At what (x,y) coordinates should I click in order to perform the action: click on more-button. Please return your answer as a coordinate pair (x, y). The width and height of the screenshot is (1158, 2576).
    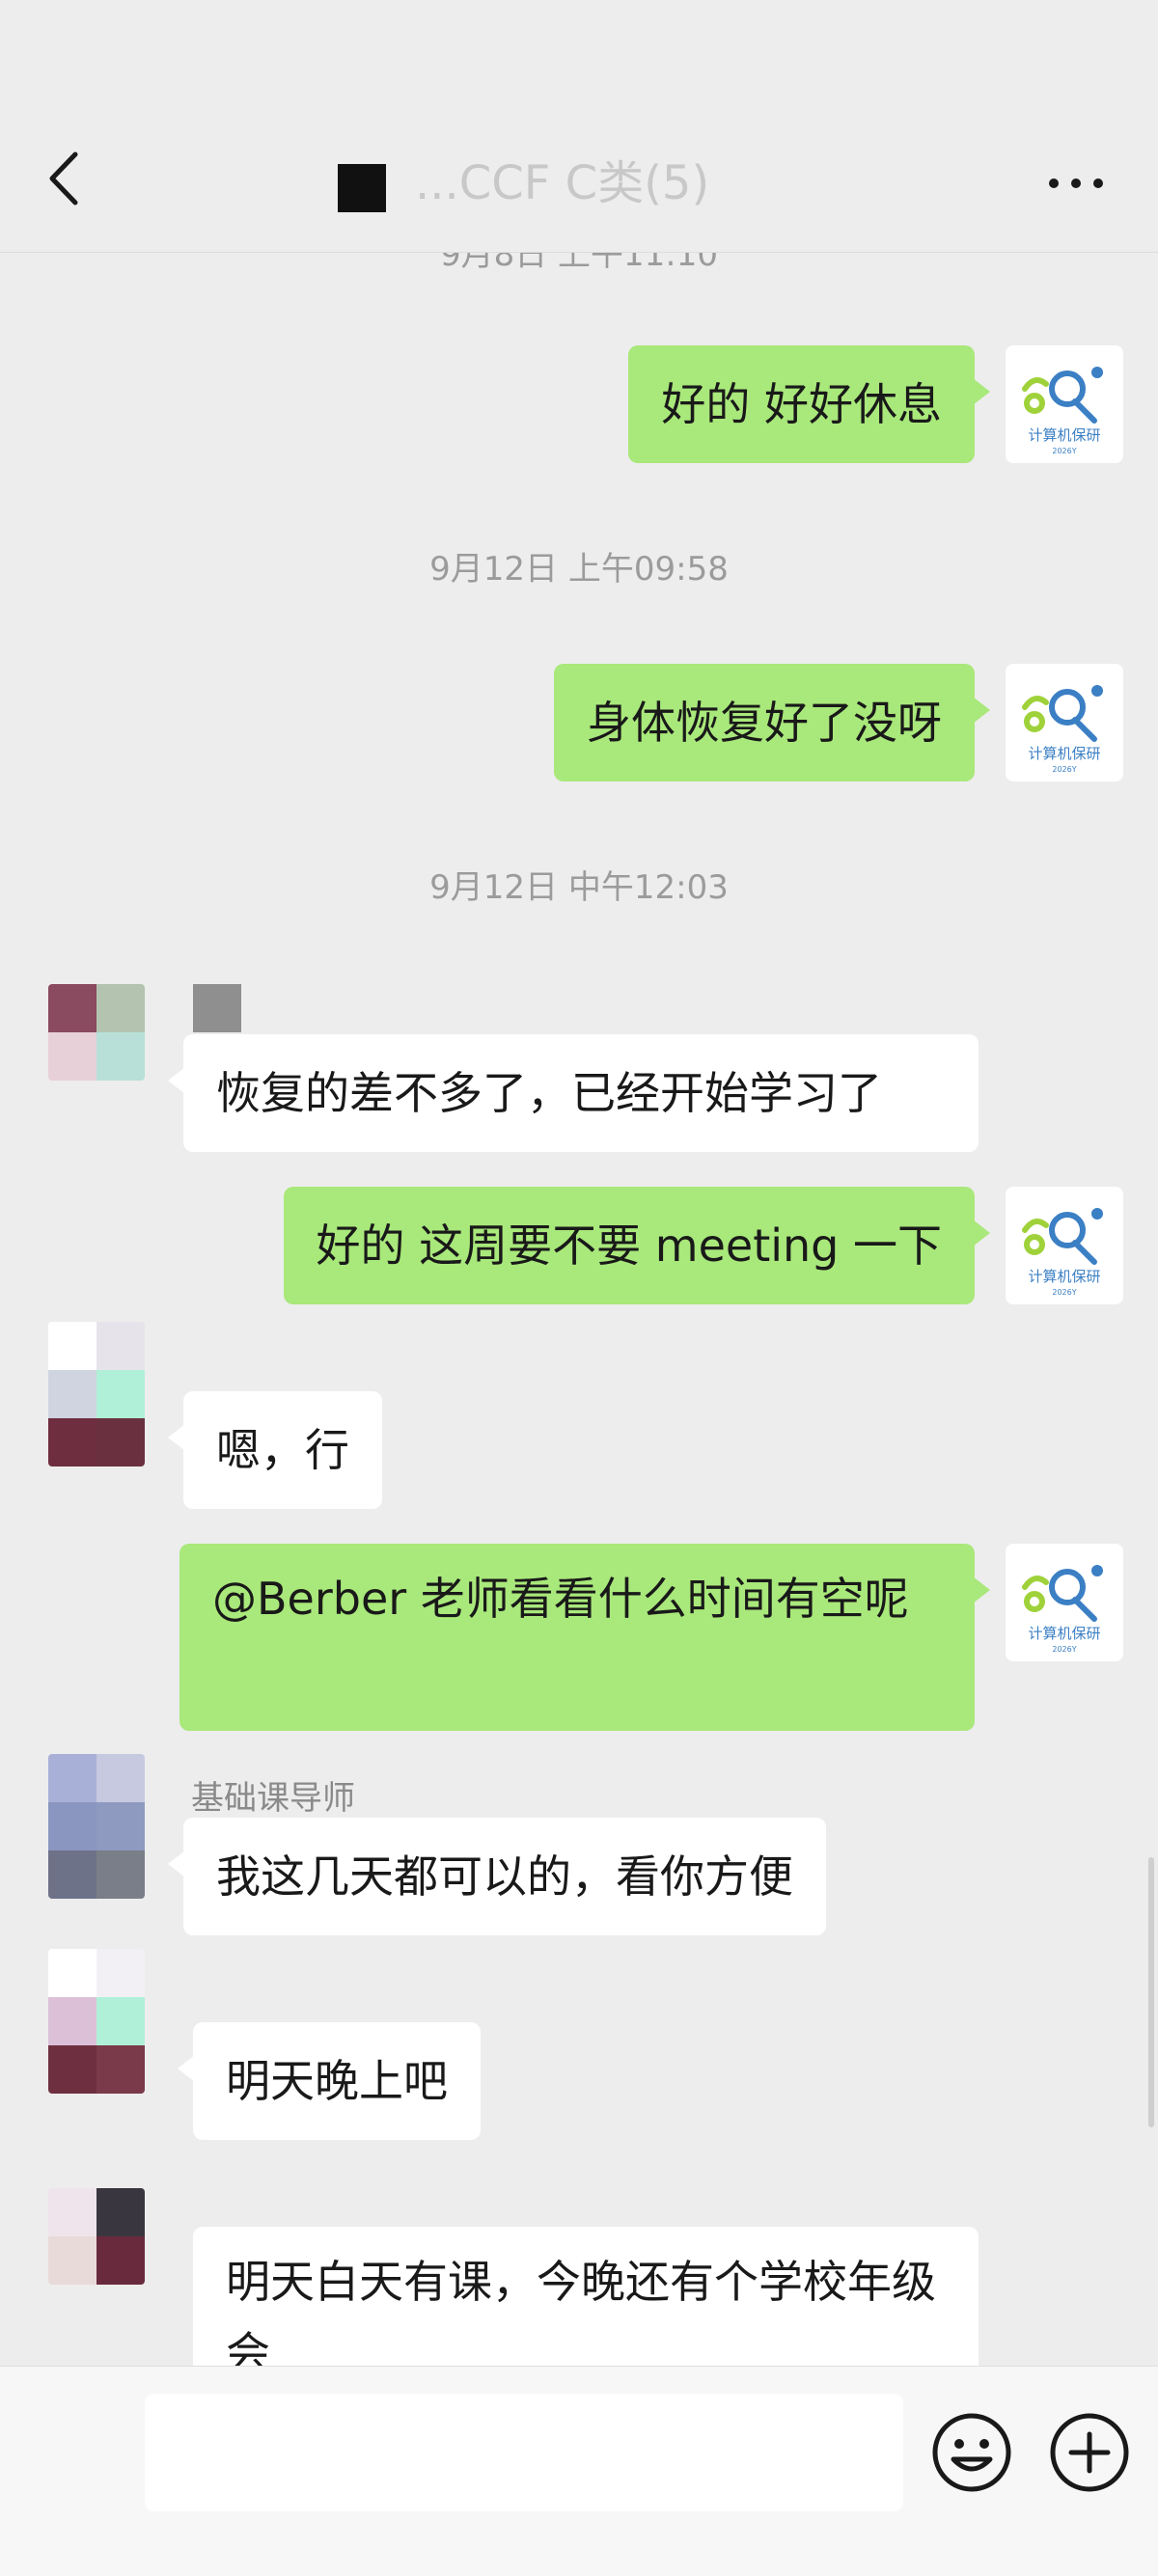
    Looking at the image, I should click on (1076, 183).